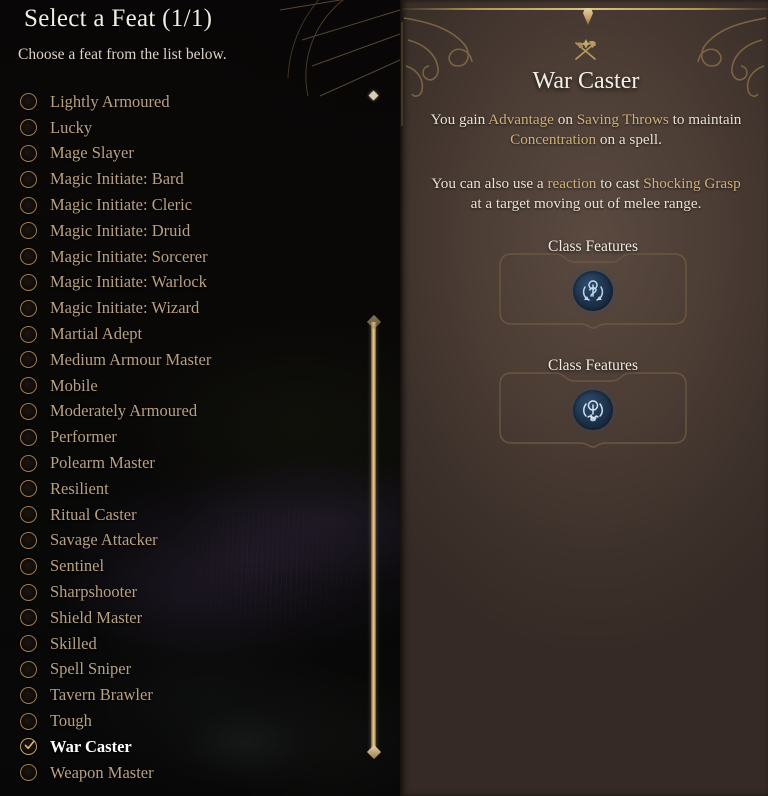  What do you see at coordinates (180, 695) in the screenshot?
I see `feat-list-item: Tavern Brawler` at bounding box center [180, 695].